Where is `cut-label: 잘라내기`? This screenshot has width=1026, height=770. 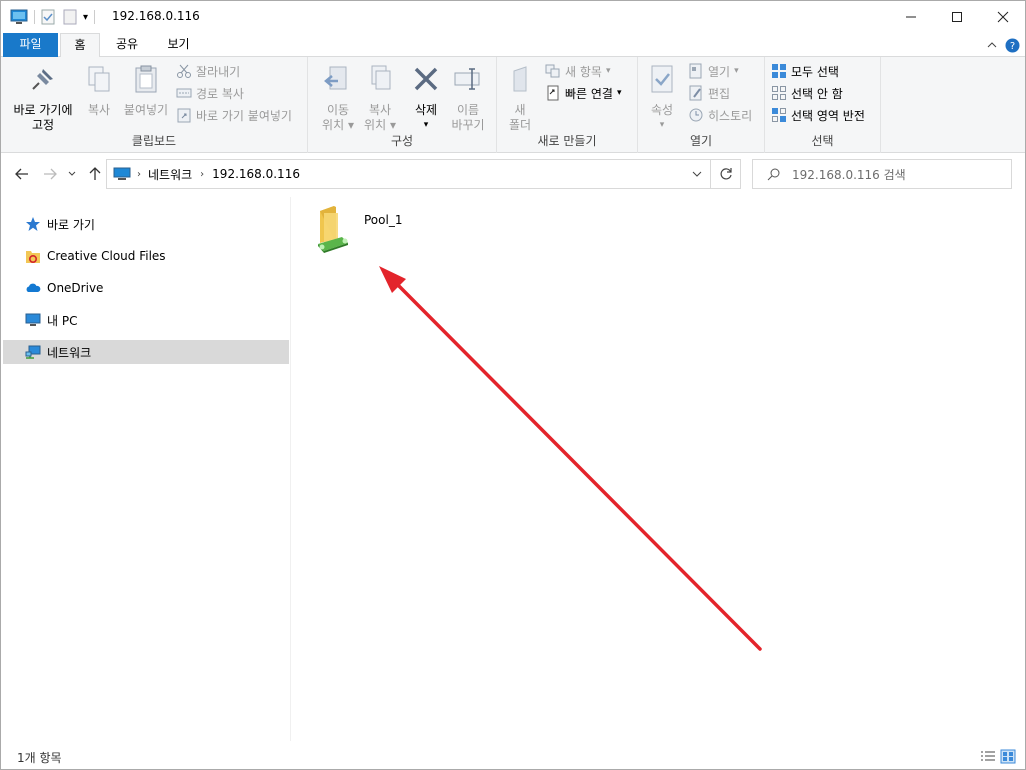
cut-label: 잘라내기 is located at coordinates (218, 71).